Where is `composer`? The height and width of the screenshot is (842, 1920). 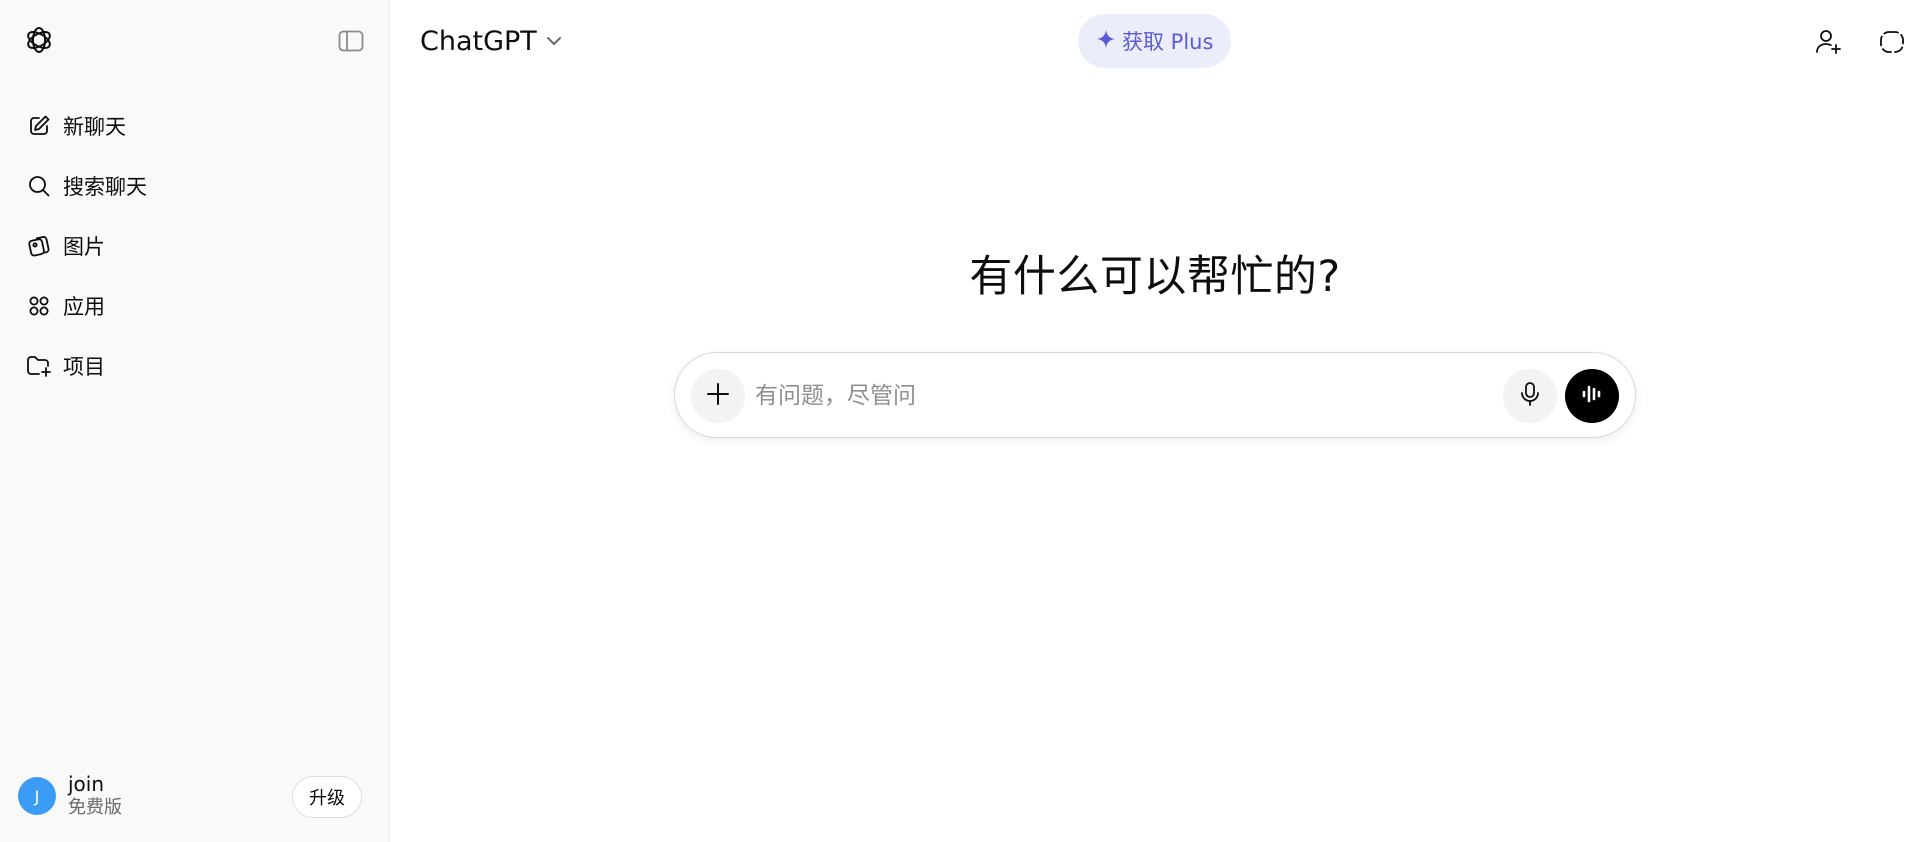 composer is located at coordinates (1155, 395).